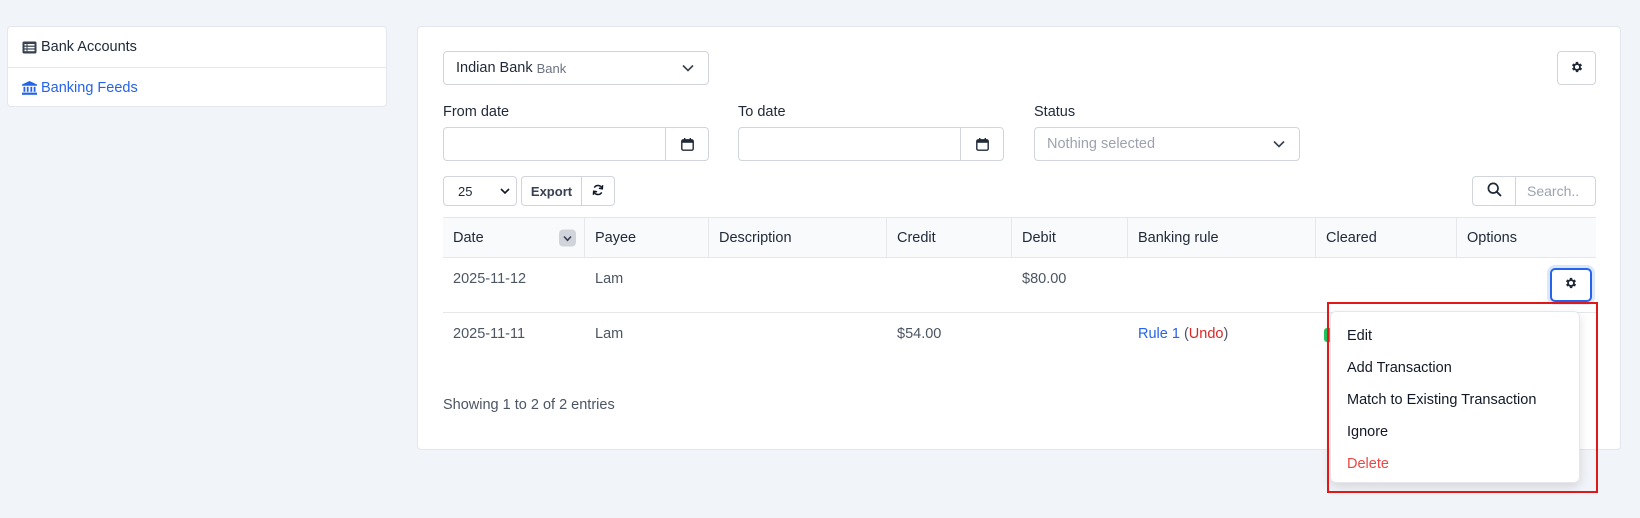 The height and width of the screenshot is (518, 1640). I want to click on column-header-label: Description, so click(755, 237).